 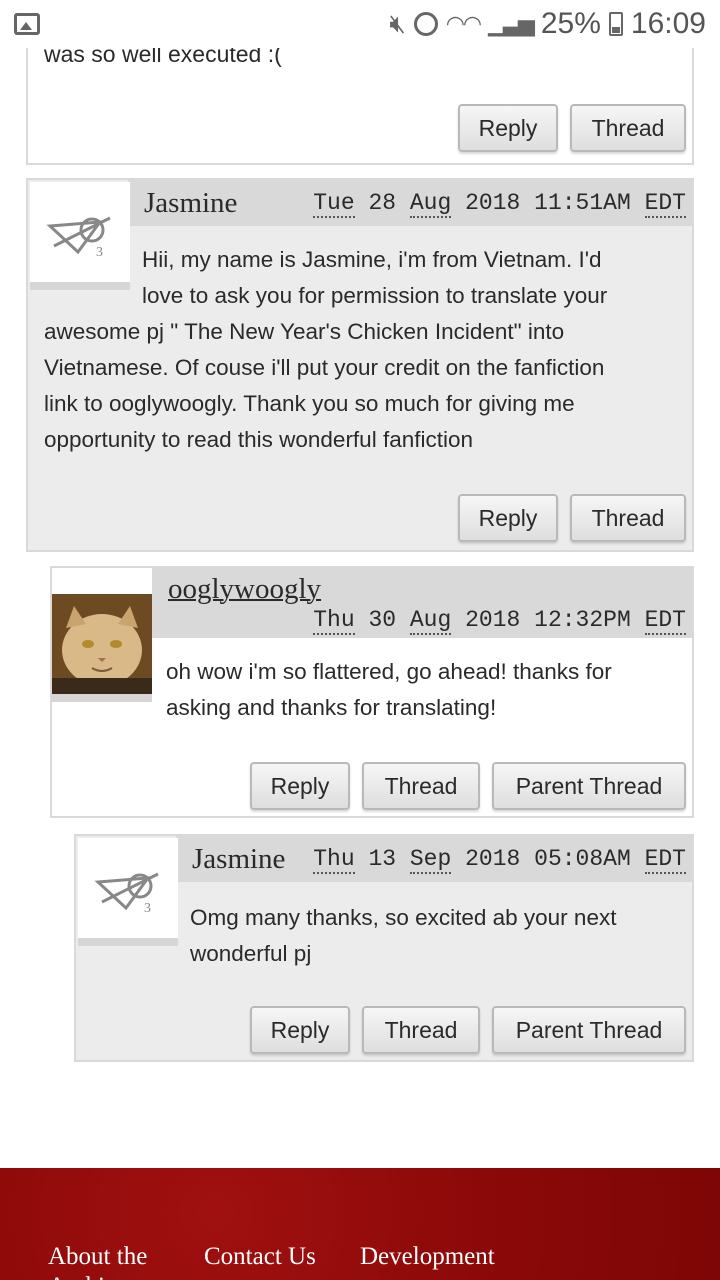 What do you see at coordinates (102, 644) in the screenshot?
I see `cat-avatar-icon` at bounding box center [102, 644].